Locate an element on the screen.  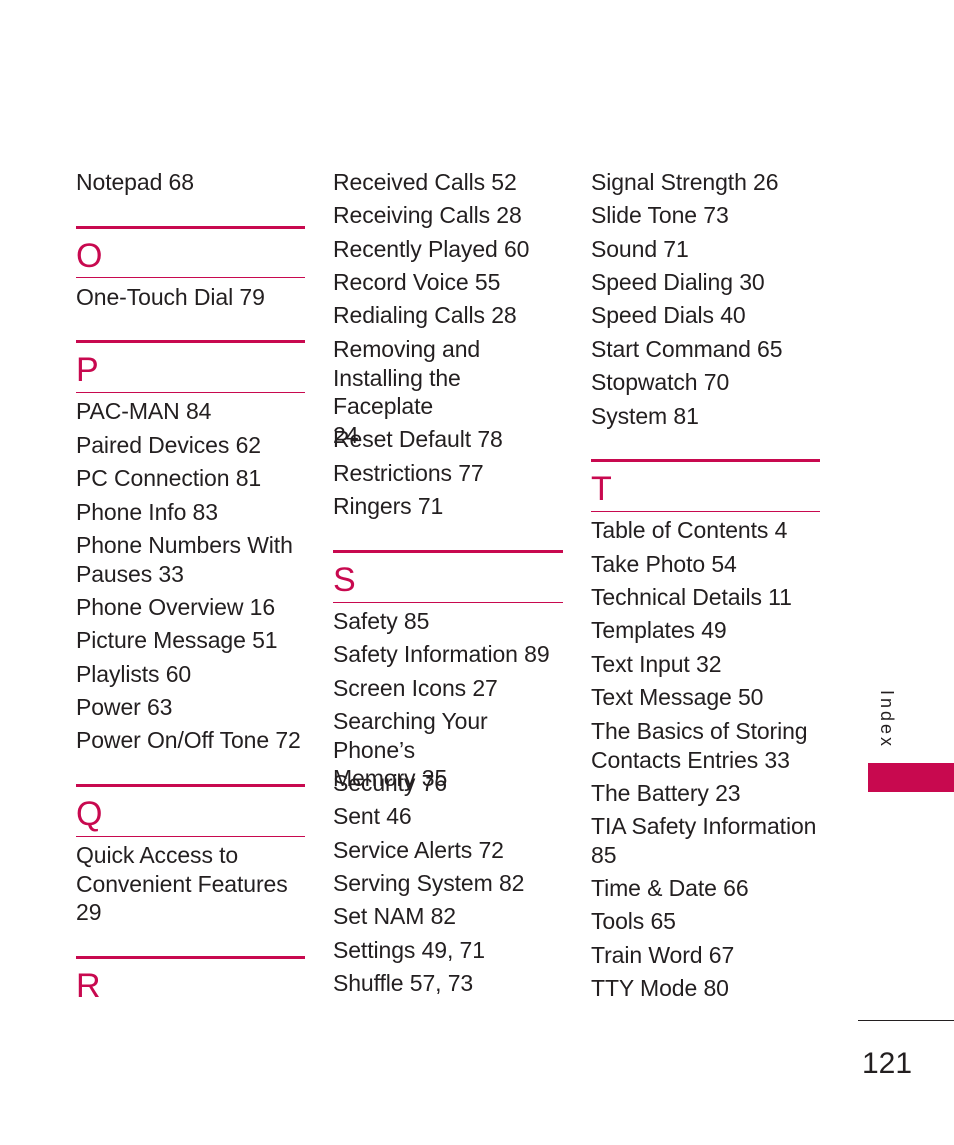
index-entry: Text Input 32 is located at coordinates (656, 664).